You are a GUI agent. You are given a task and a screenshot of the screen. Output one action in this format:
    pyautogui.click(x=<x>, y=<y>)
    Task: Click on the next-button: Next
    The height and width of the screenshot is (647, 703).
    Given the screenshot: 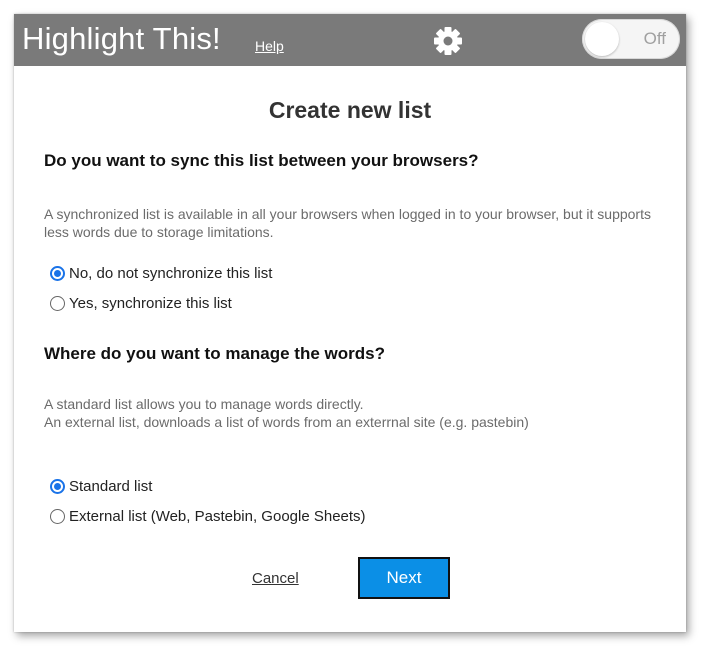 What is the action you would take?
    pyautogui.click(x=404, y=578)
    